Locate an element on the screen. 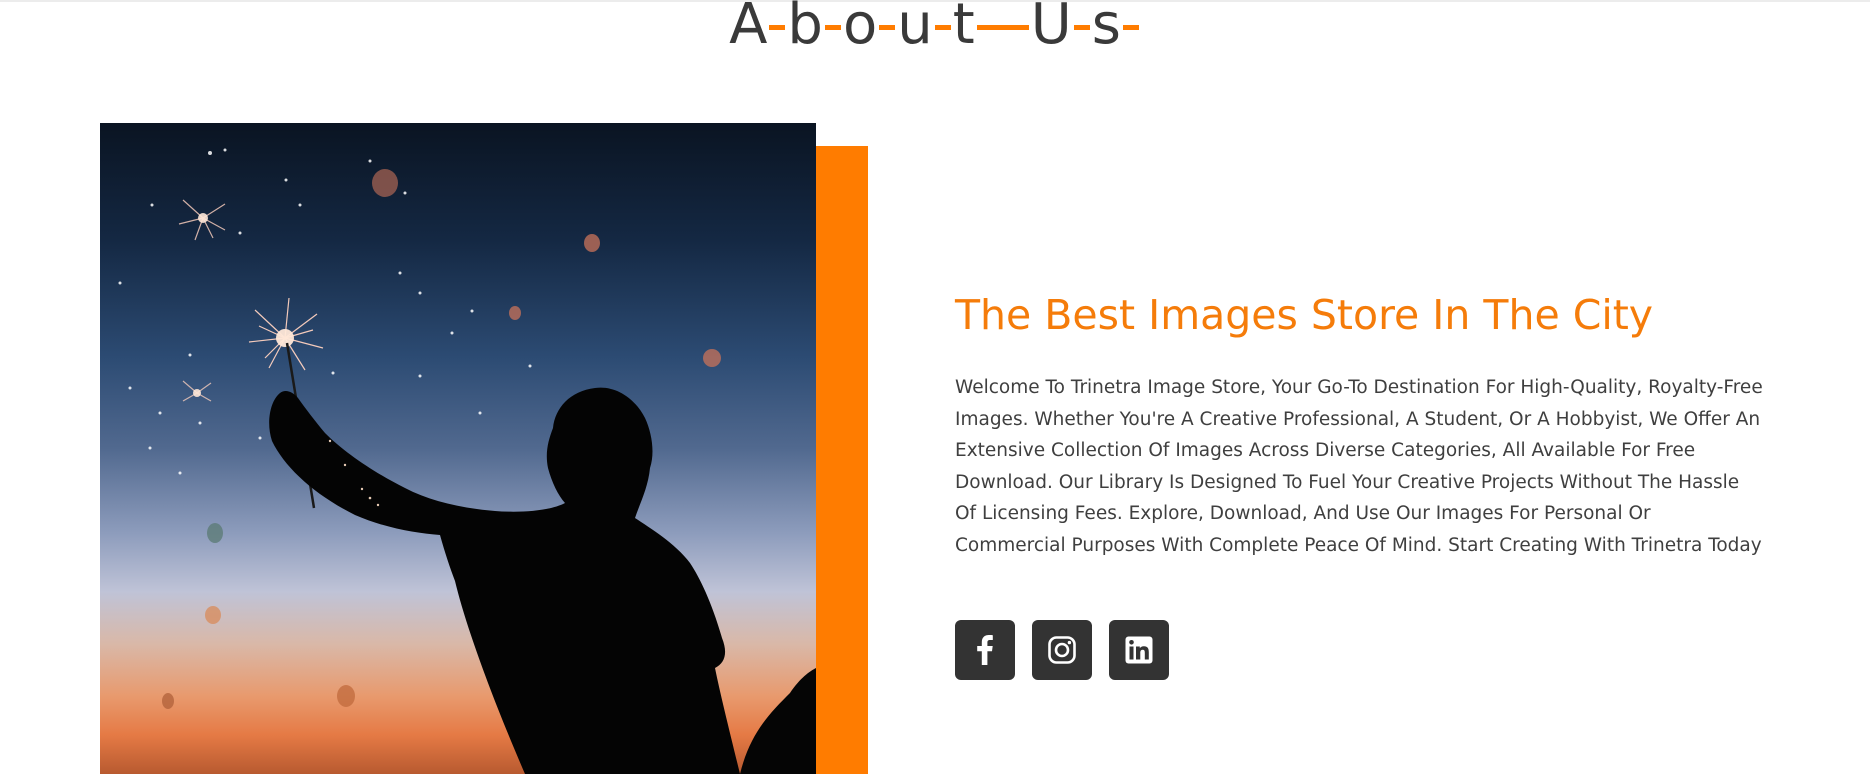 Image resolution: width=1870 pixels, height=774 pixels. title-letter: t is located at coordinates (963, 28).